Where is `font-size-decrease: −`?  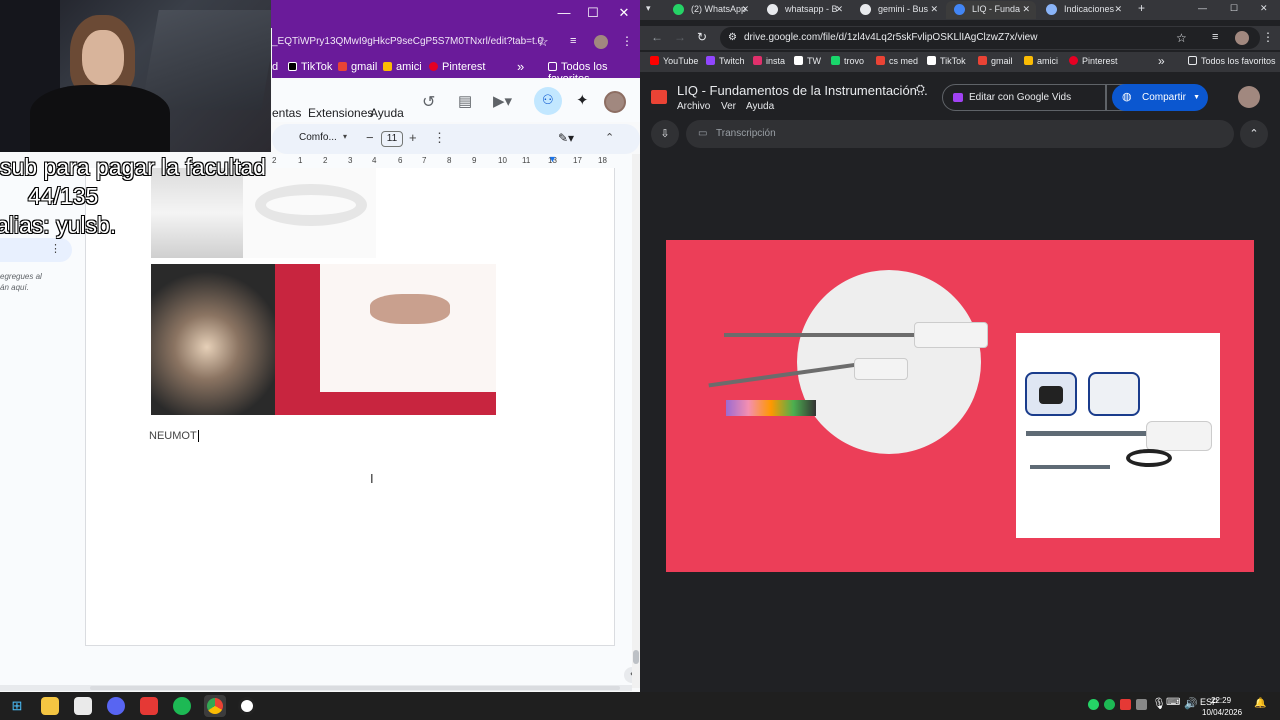 font-size-decrease: − is located at coordinates (370, 137).